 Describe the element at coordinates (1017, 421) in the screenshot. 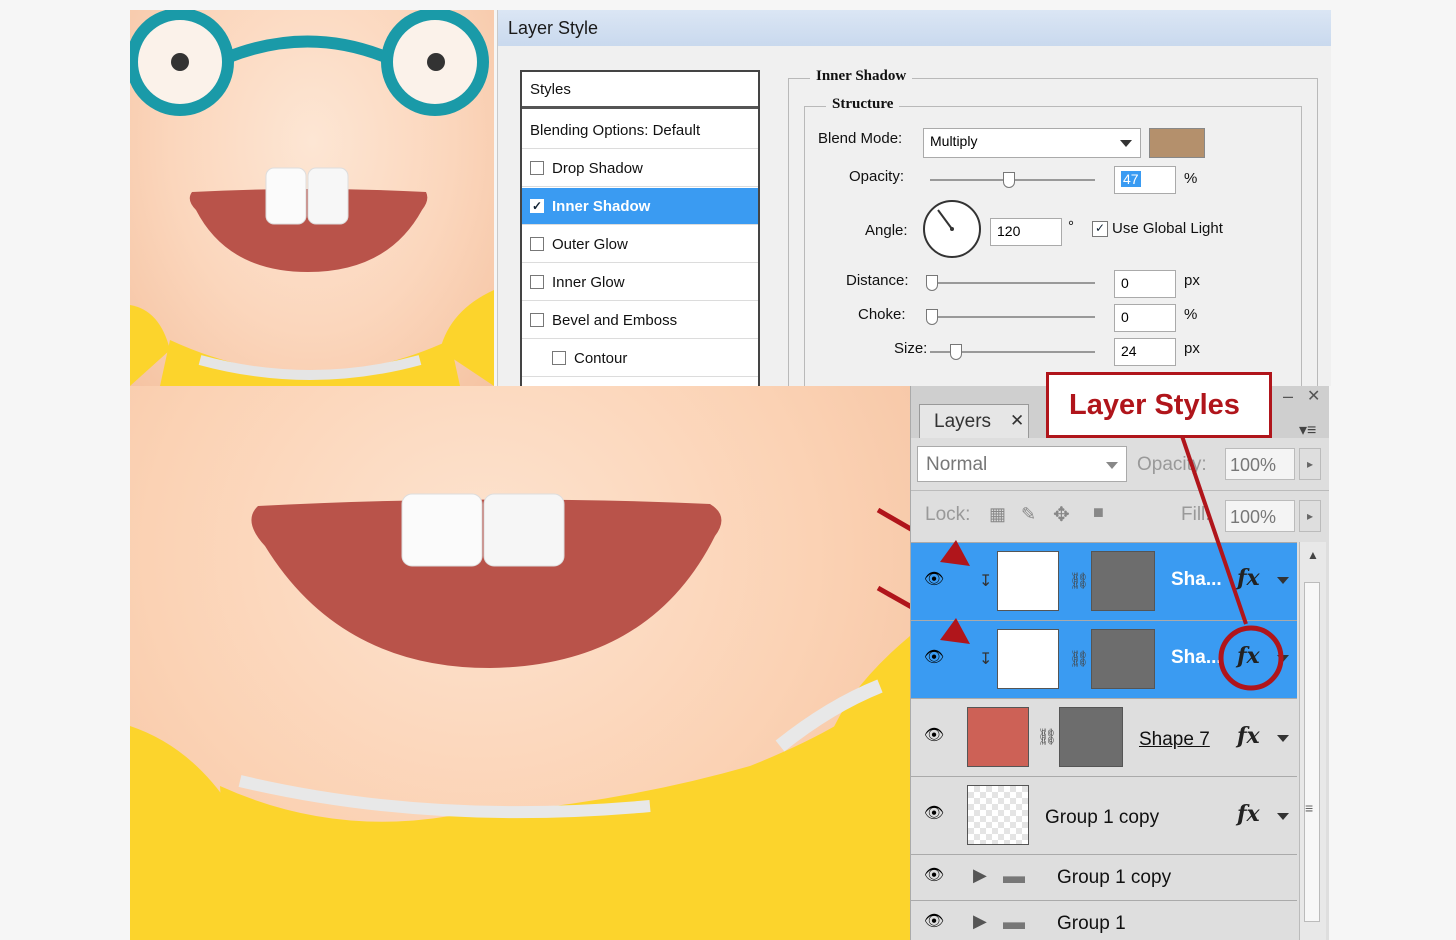

I see `close-icon: ✕` at that location.